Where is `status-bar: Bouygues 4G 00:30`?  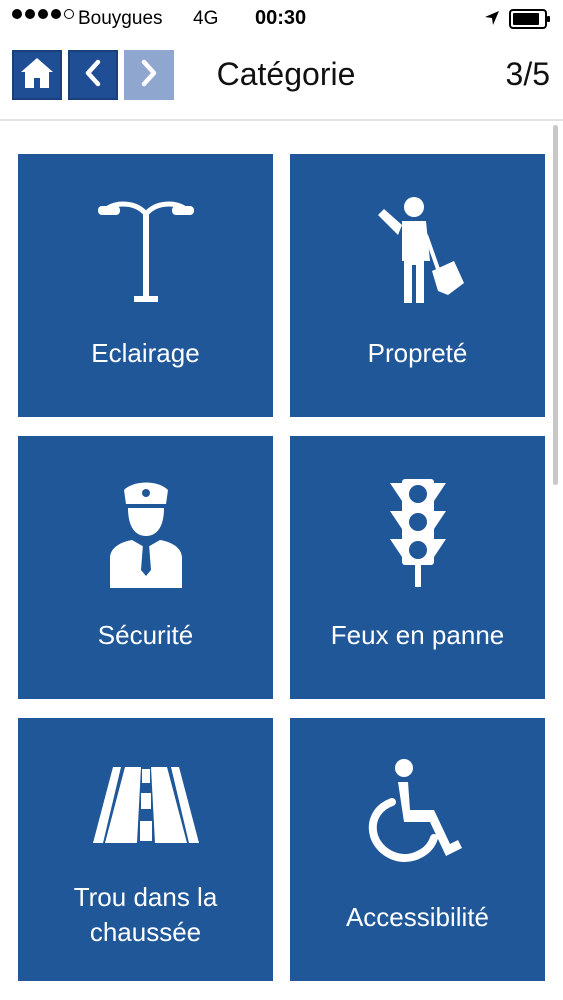 status-bar: Bouygues 4G 00:30 is located at coordinates (281, 19).